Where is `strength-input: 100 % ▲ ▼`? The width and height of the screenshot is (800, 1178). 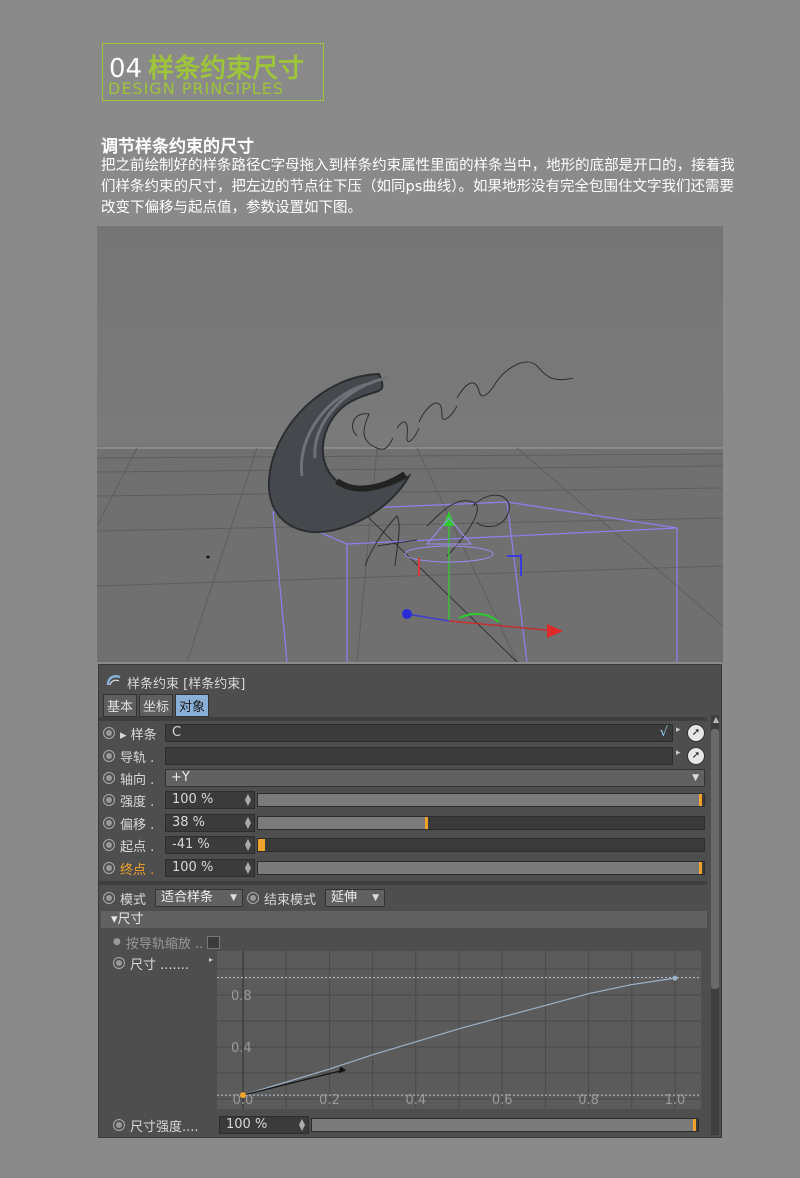 strength-input: 100 % ▲ ▼ is located at coordinates (210, 800).